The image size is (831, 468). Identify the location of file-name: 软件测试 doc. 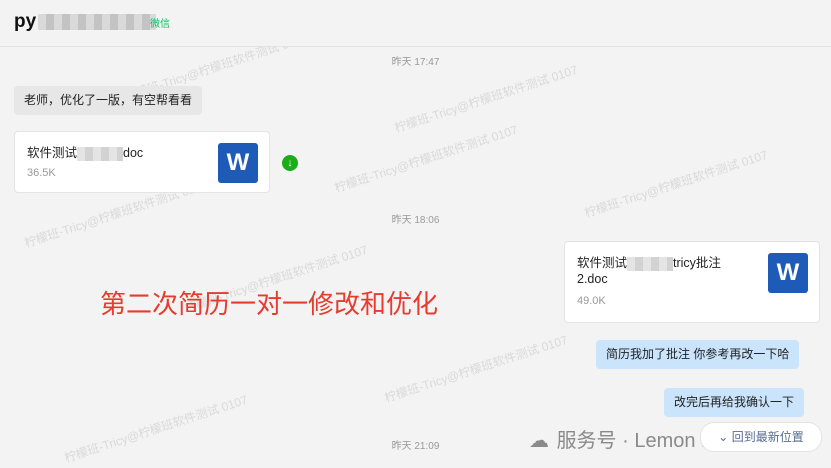
(85, 153).